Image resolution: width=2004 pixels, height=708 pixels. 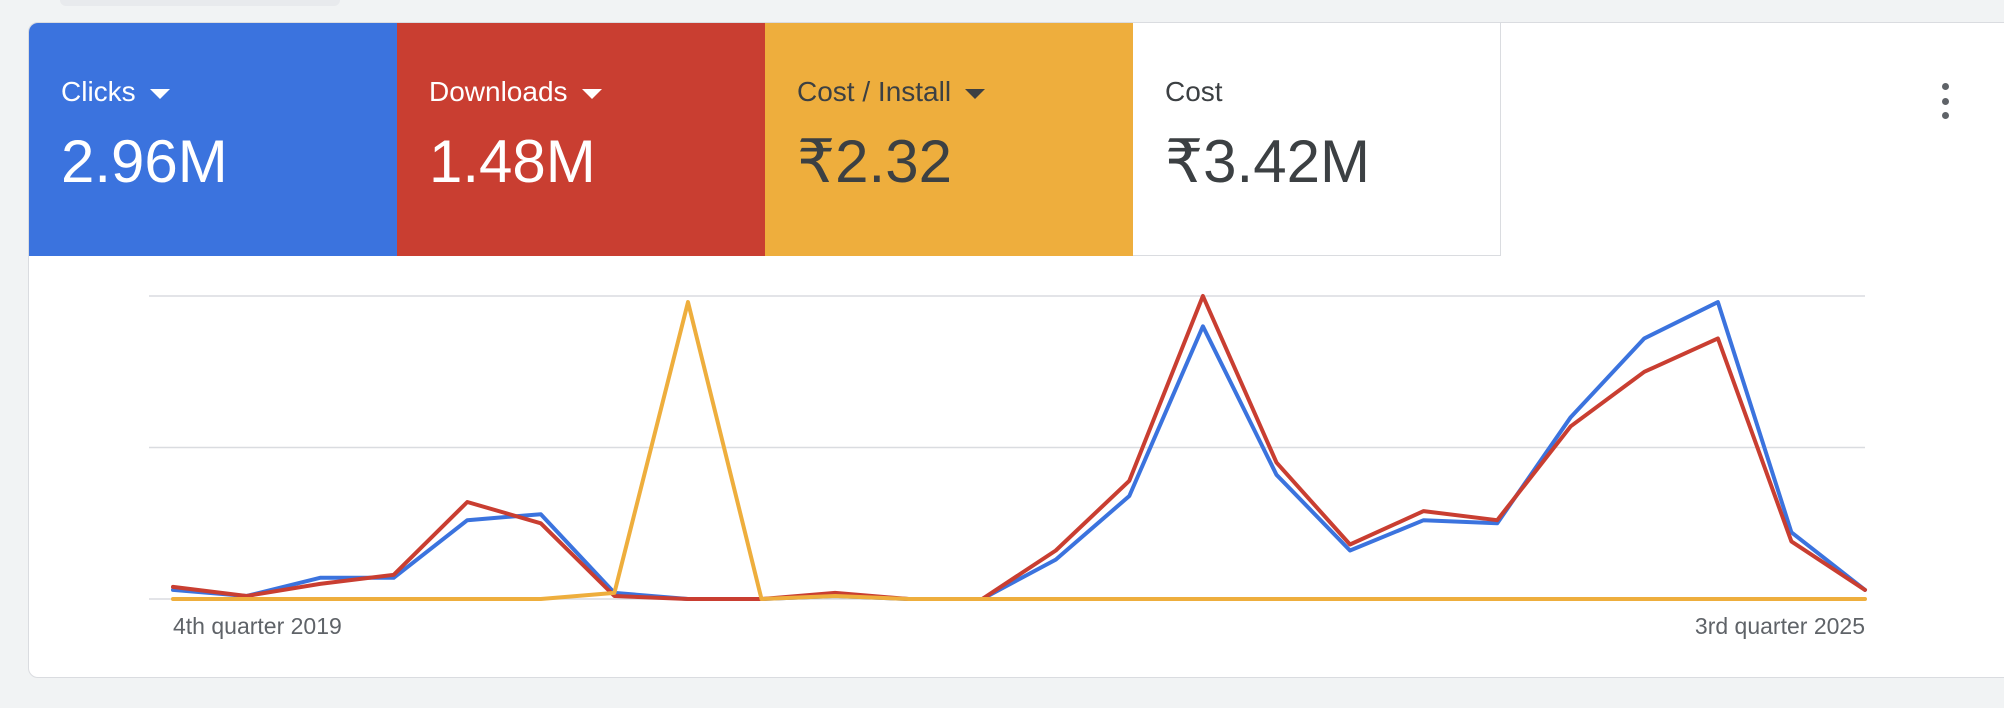 What do you see at coordinates (1194, 91) in the screenshot?
I see `metric-label: Cost` at bounding box center [1194, 91].